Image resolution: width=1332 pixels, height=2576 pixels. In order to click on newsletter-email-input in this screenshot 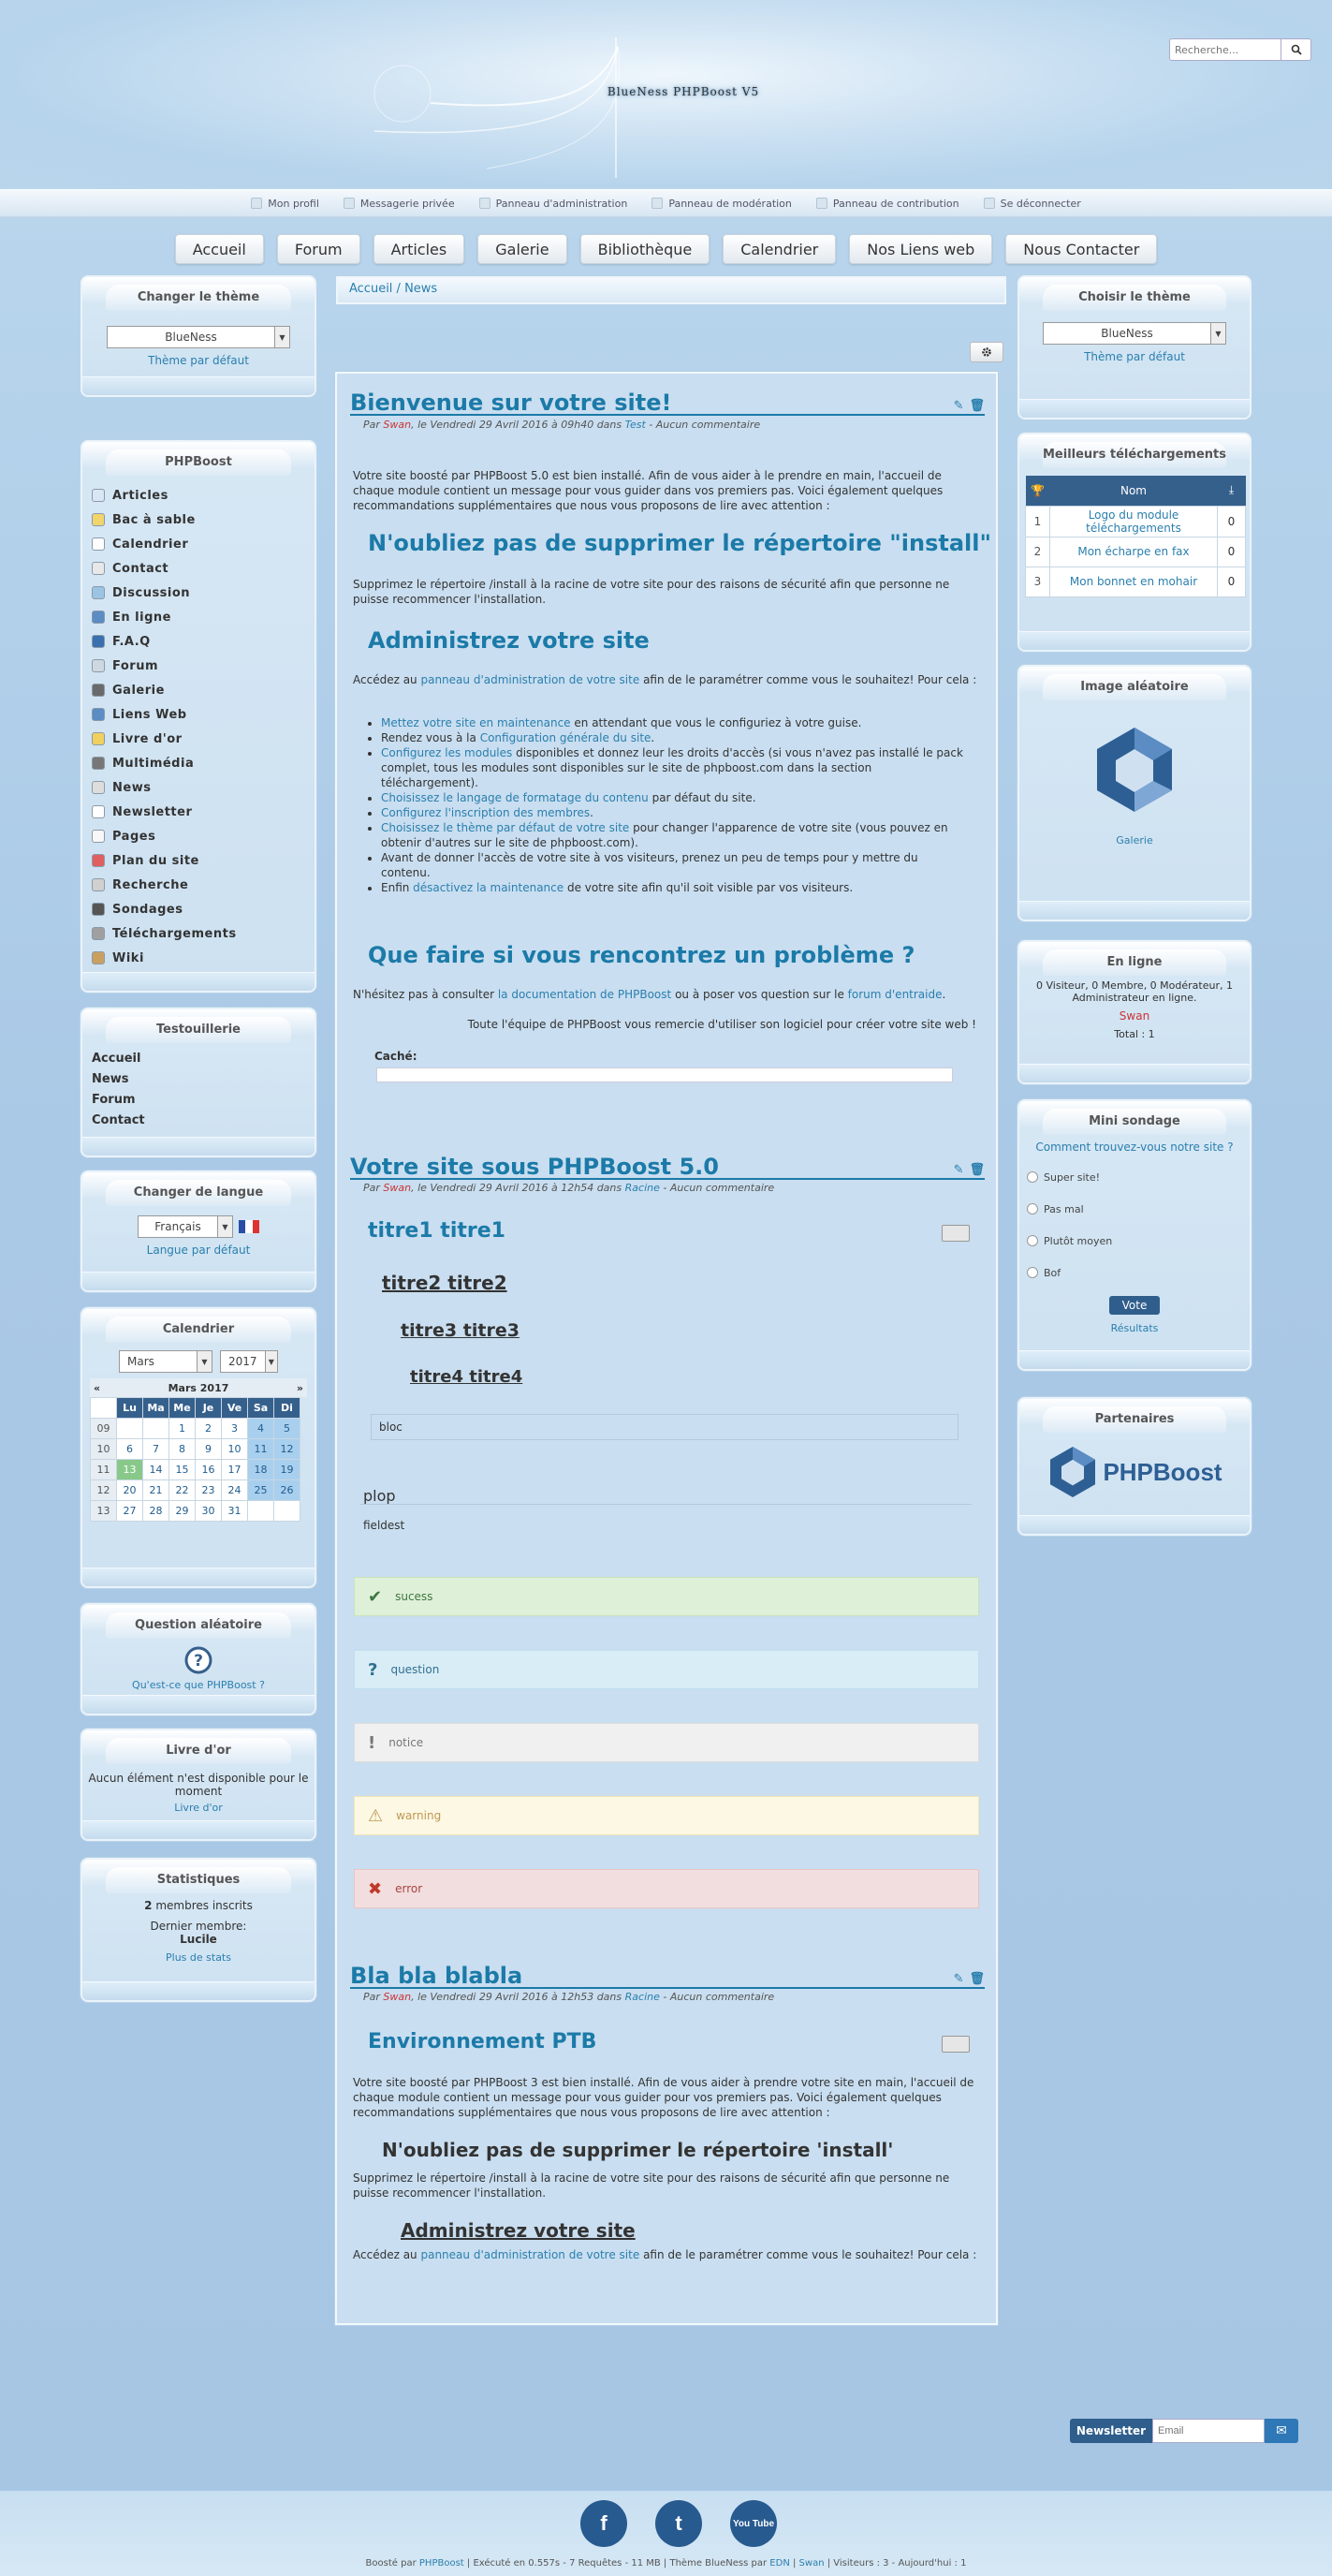, I will do `click(1208, 2431)`.